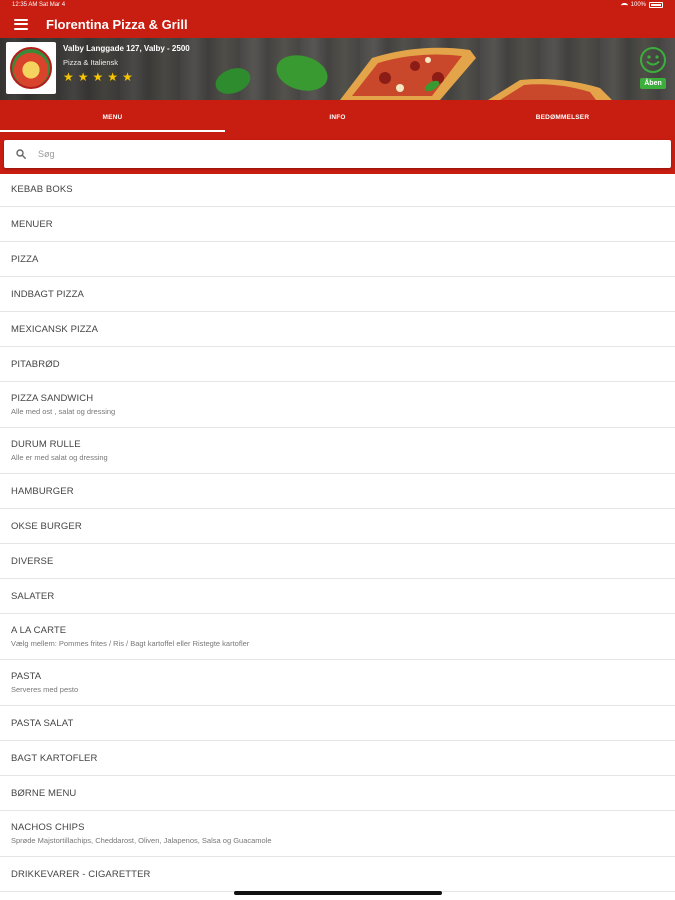 The width and height of the screenshot is (675, 900). I want to click on menu-category-item: MEXICANSK PIZZA, so click(337, 329).